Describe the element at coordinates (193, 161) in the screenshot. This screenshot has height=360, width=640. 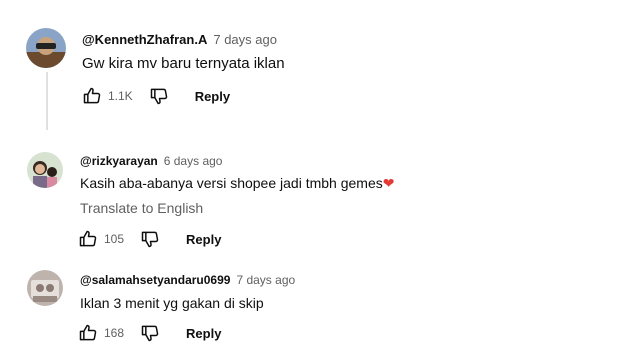
I see `comment-time: 6 days ago` at that location.